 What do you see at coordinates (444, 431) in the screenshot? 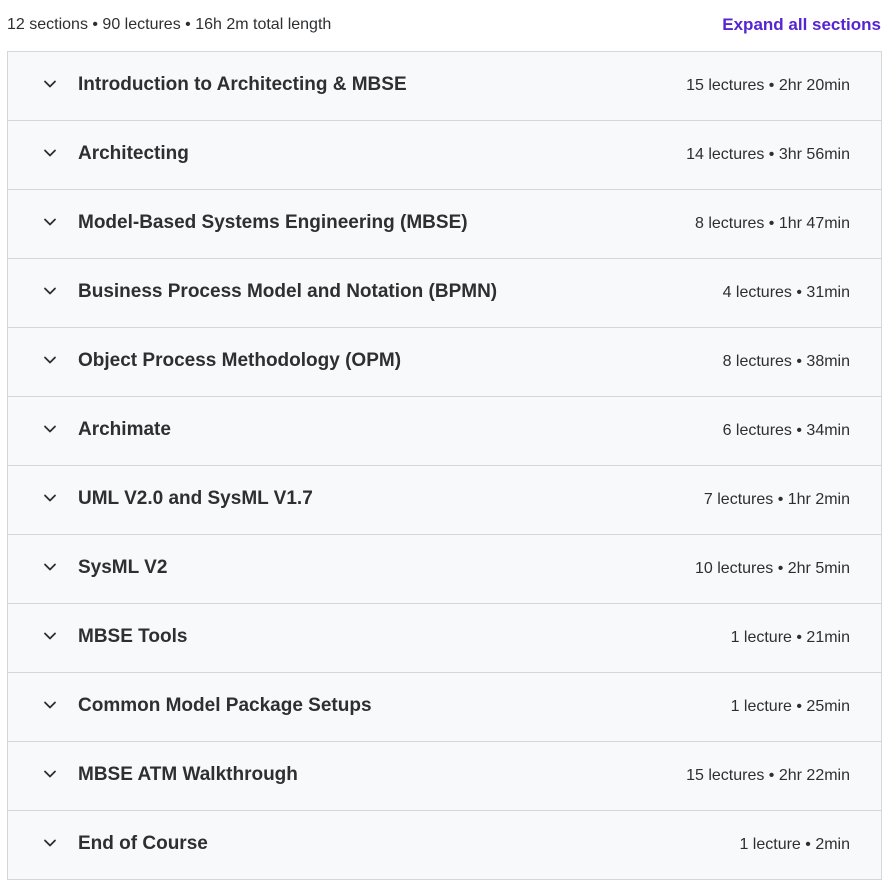
I see `section-panel: Archimate 6 lectures • 34min` at bounding box center [444, 431].